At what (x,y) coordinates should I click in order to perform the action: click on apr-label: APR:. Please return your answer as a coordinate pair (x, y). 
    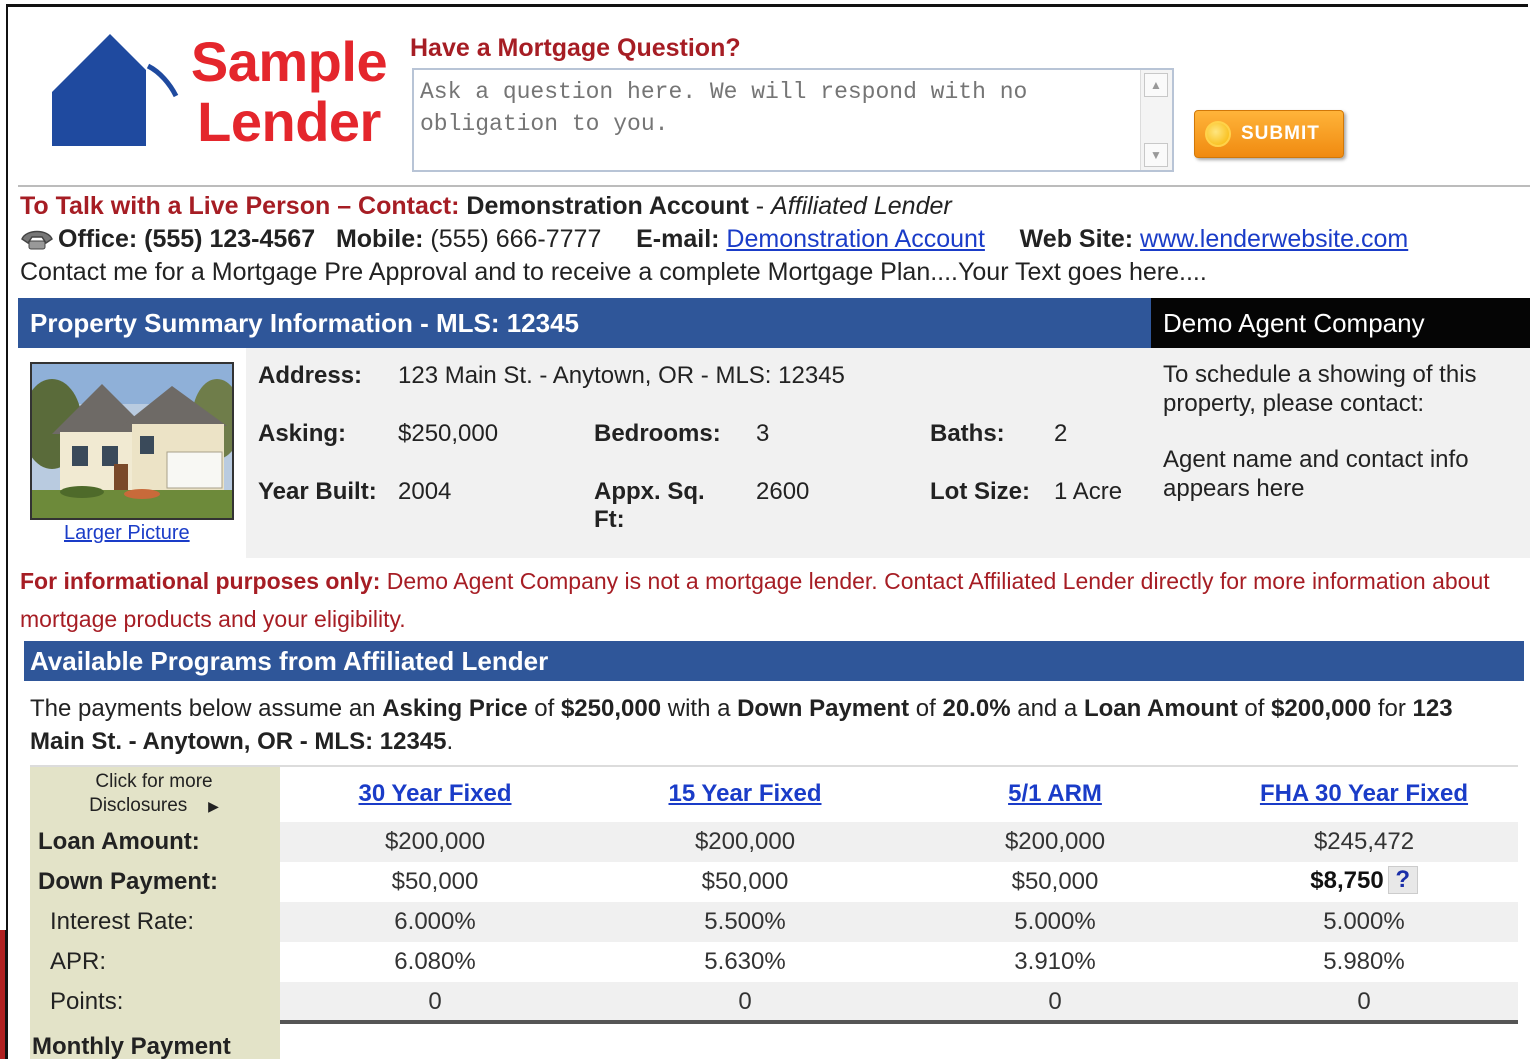
    Looking at the image, I should click on (78, 961).